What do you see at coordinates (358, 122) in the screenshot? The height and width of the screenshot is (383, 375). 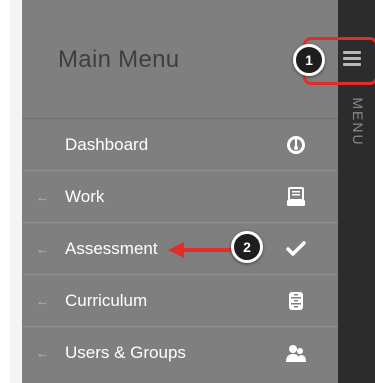 I see `sidebar-menu-label: MENU` at bounding box center [358, 122].